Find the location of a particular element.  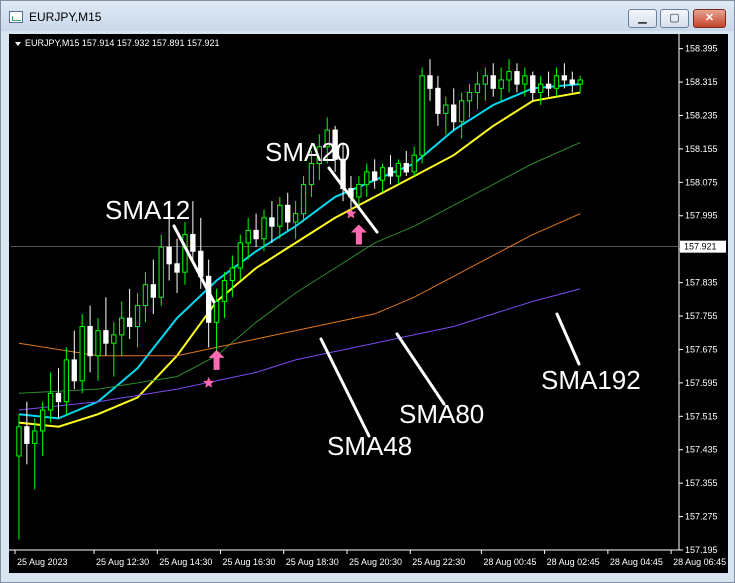

x-tick-label: 25 Aug 14:30 is located at coordinates (185, 562).